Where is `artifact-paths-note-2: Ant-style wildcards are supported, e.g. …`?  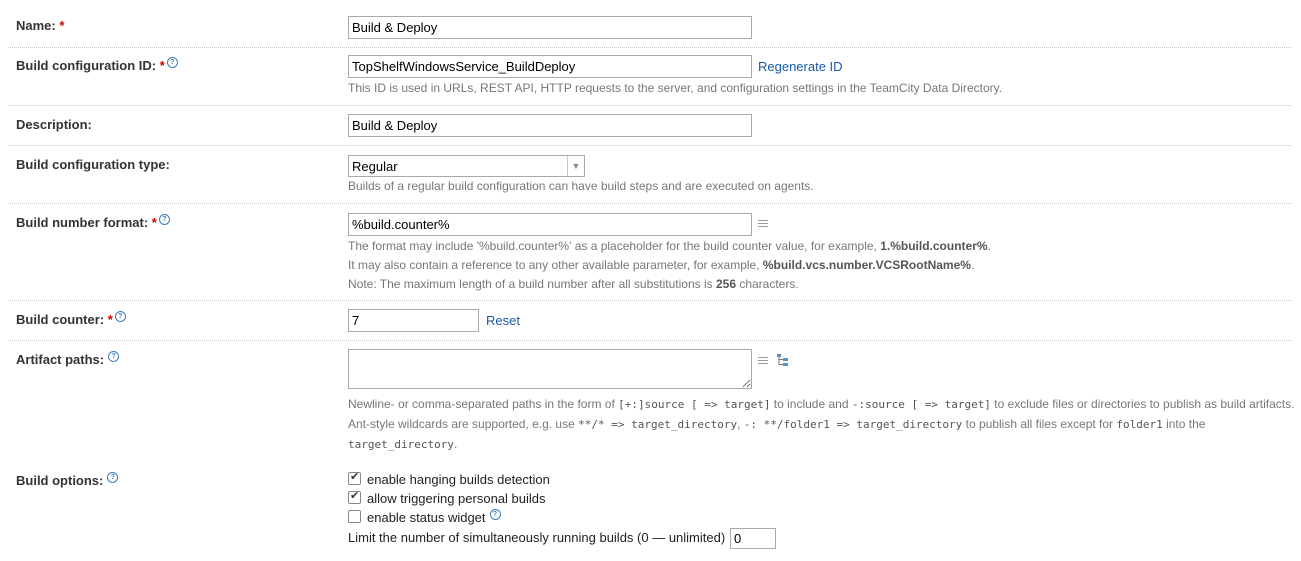 artifact-paths-note-2: Ant-style wildcards are supported, e.g. … is located at coordinates (777, 424).